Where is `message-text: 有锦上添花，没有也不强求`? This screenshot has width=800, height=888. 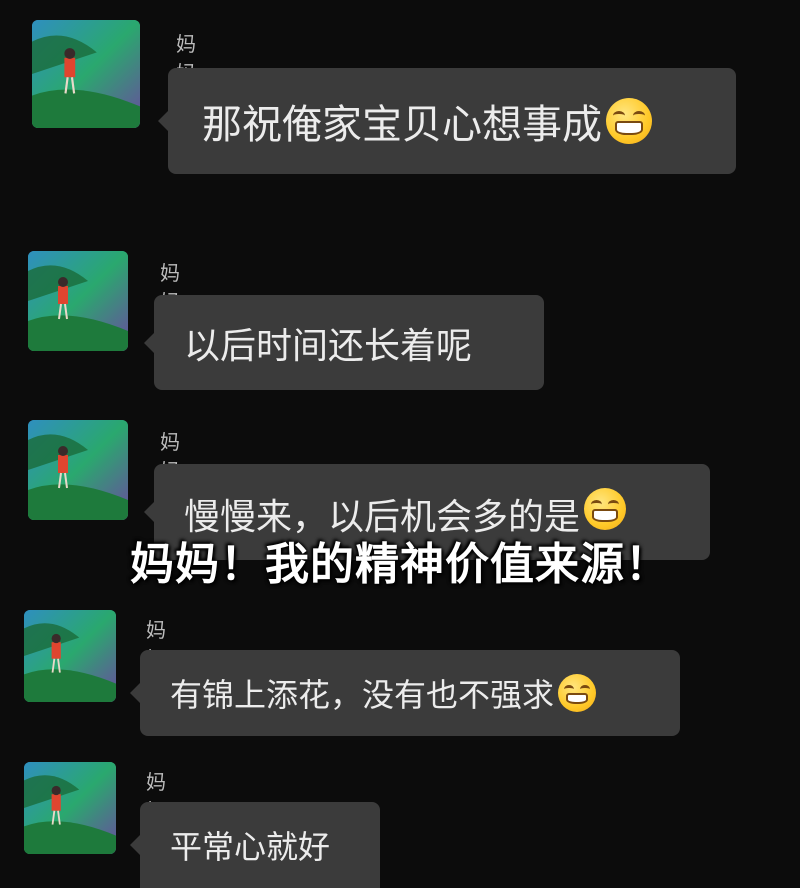
message-text: 有锦上添花，没有也不强求 is located at coordinates (362, 695).